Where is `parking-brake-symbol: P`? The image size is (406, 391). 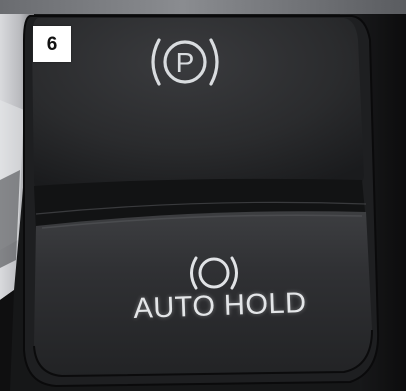
parking-brake-symbol: P is located at coordinates (185, 62).